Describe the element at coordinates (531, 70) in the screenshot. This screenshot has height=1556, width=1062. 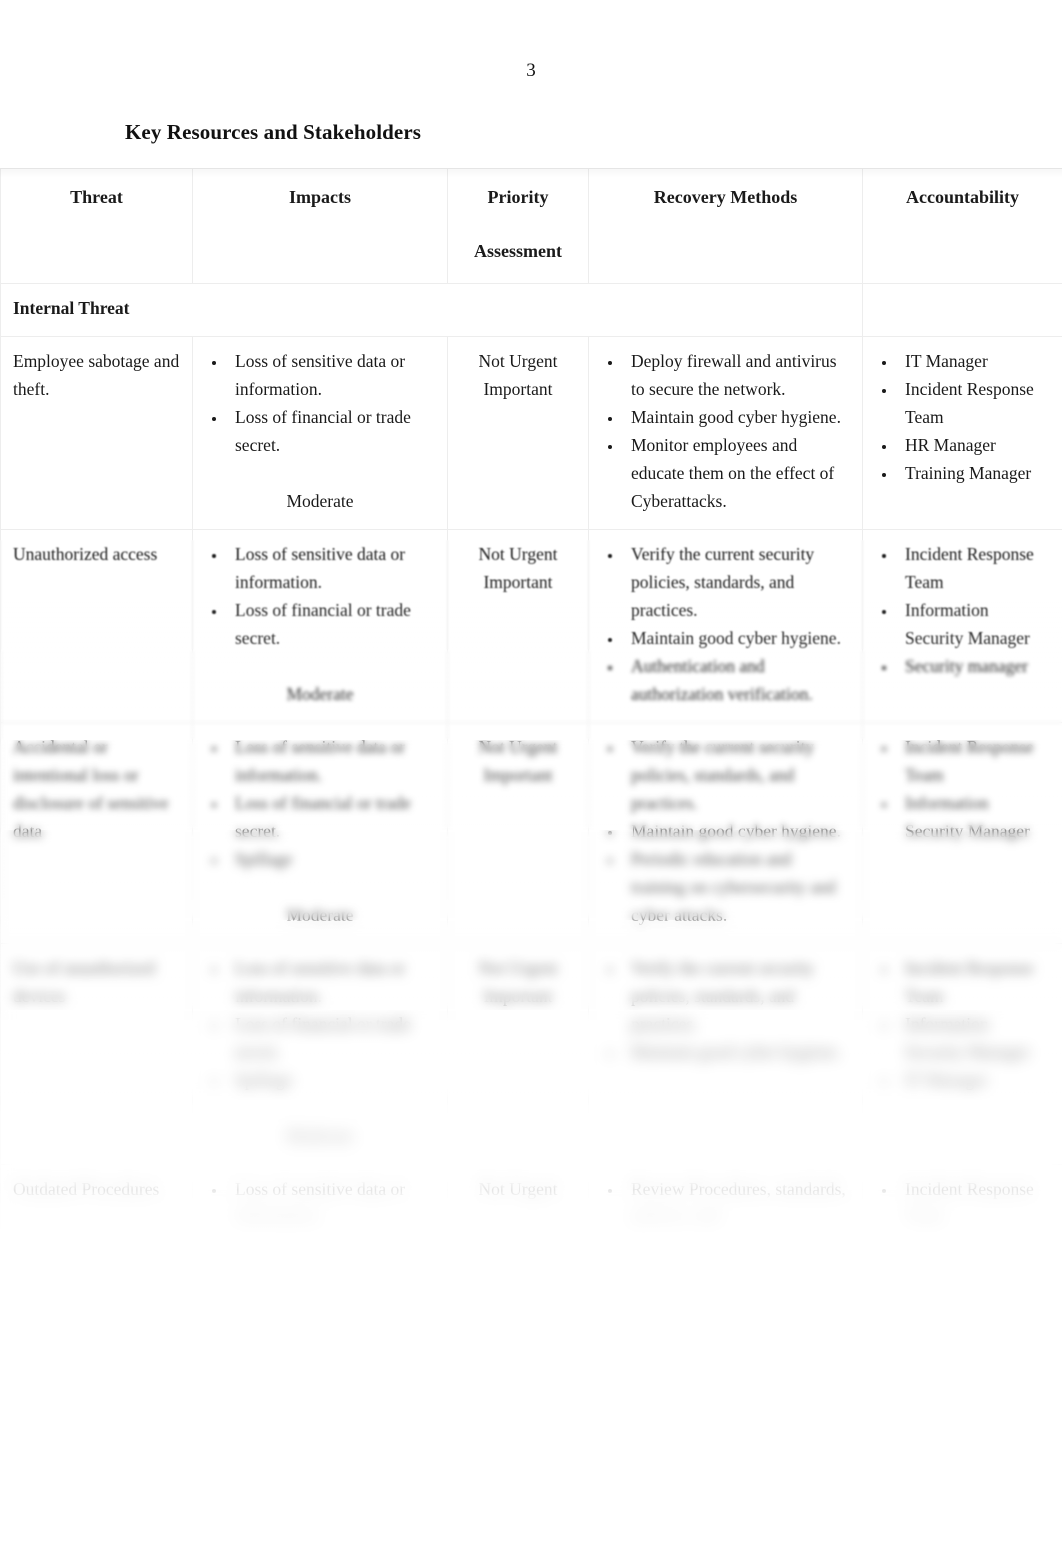
I see `page-number: 3` at that location.